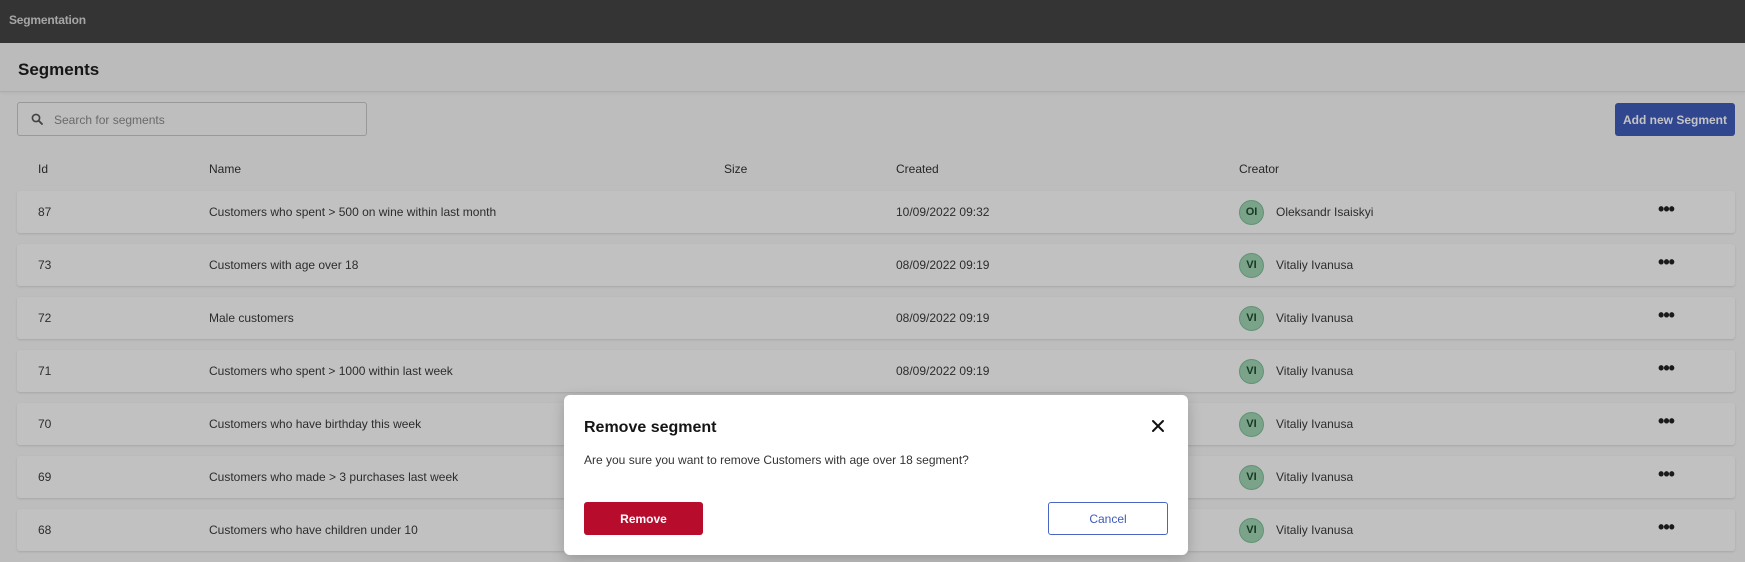 The image size is (1745, 562). What do you see at coordinates (643, 518) in the screenshot?
I see `remove-button: Remove` at bounding box center [643, 518].